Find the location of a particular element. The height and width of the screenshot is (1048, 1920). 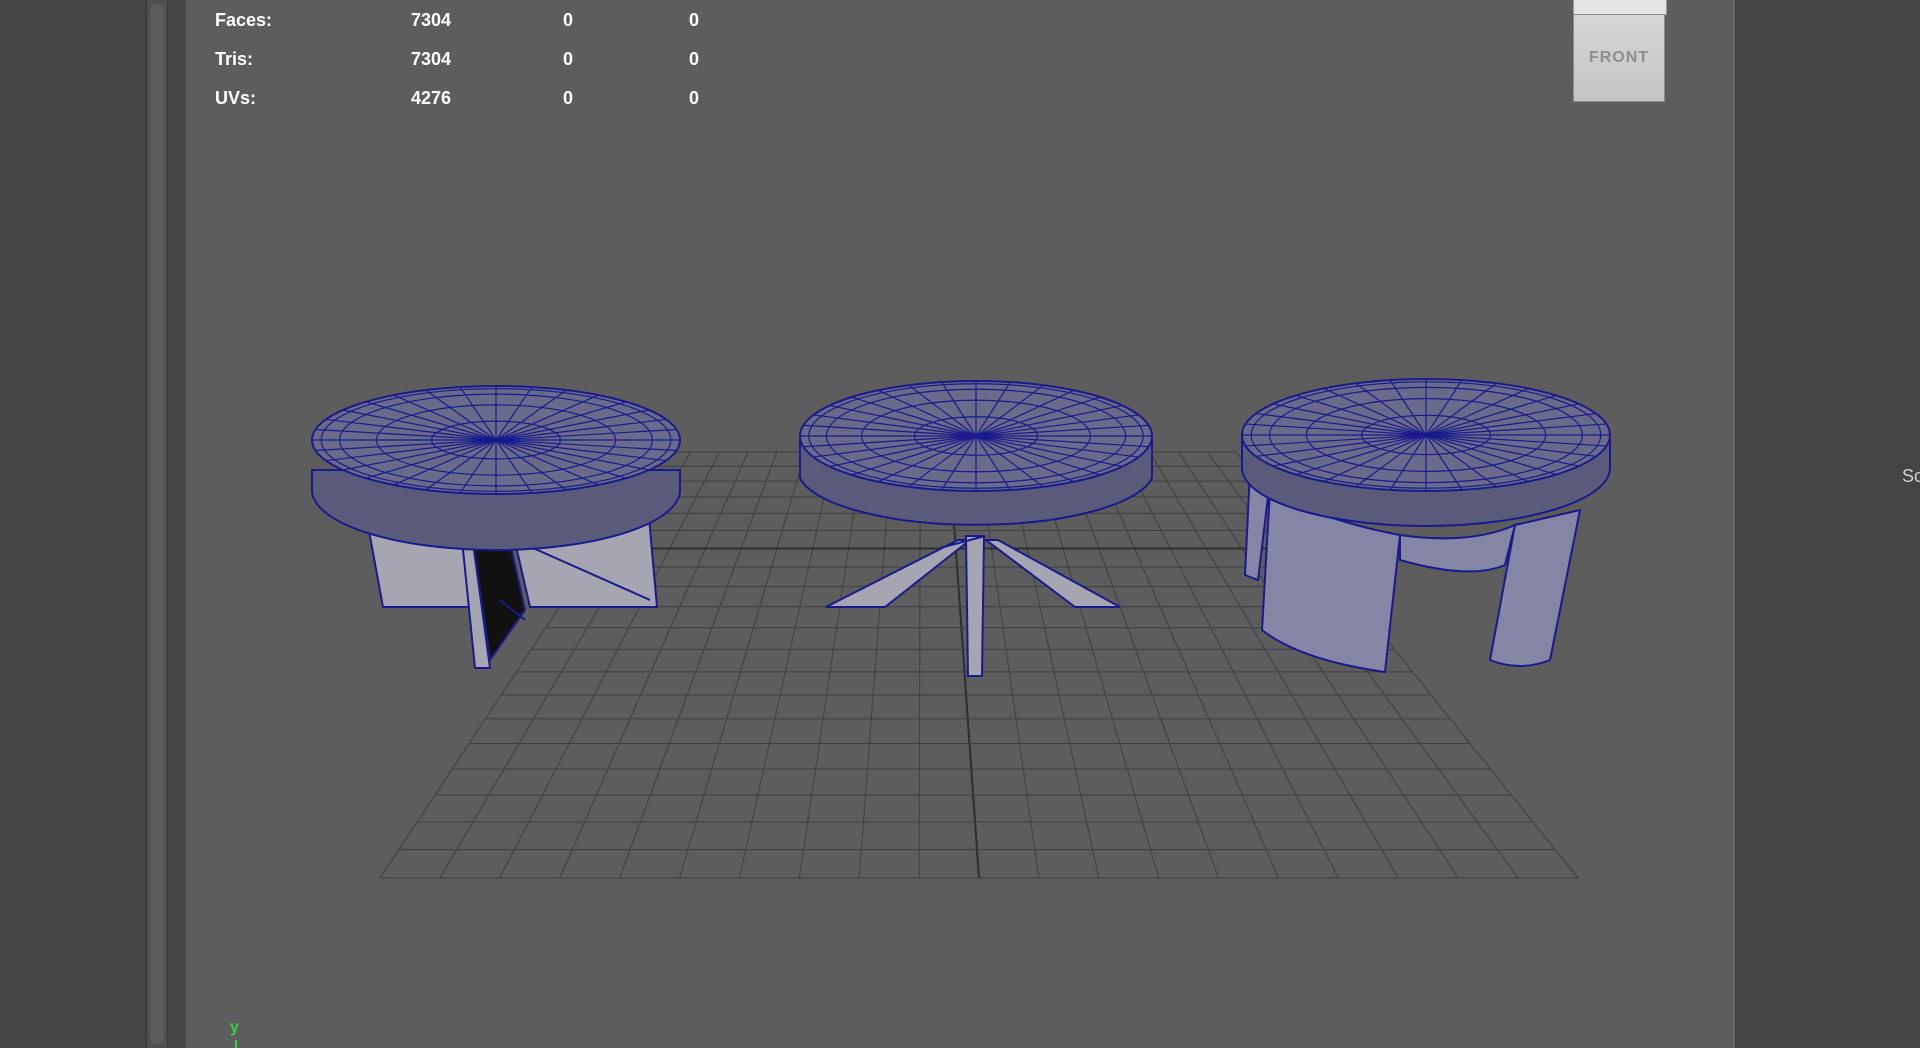

hud-value: 4276 is located at coordinates (430, 98).